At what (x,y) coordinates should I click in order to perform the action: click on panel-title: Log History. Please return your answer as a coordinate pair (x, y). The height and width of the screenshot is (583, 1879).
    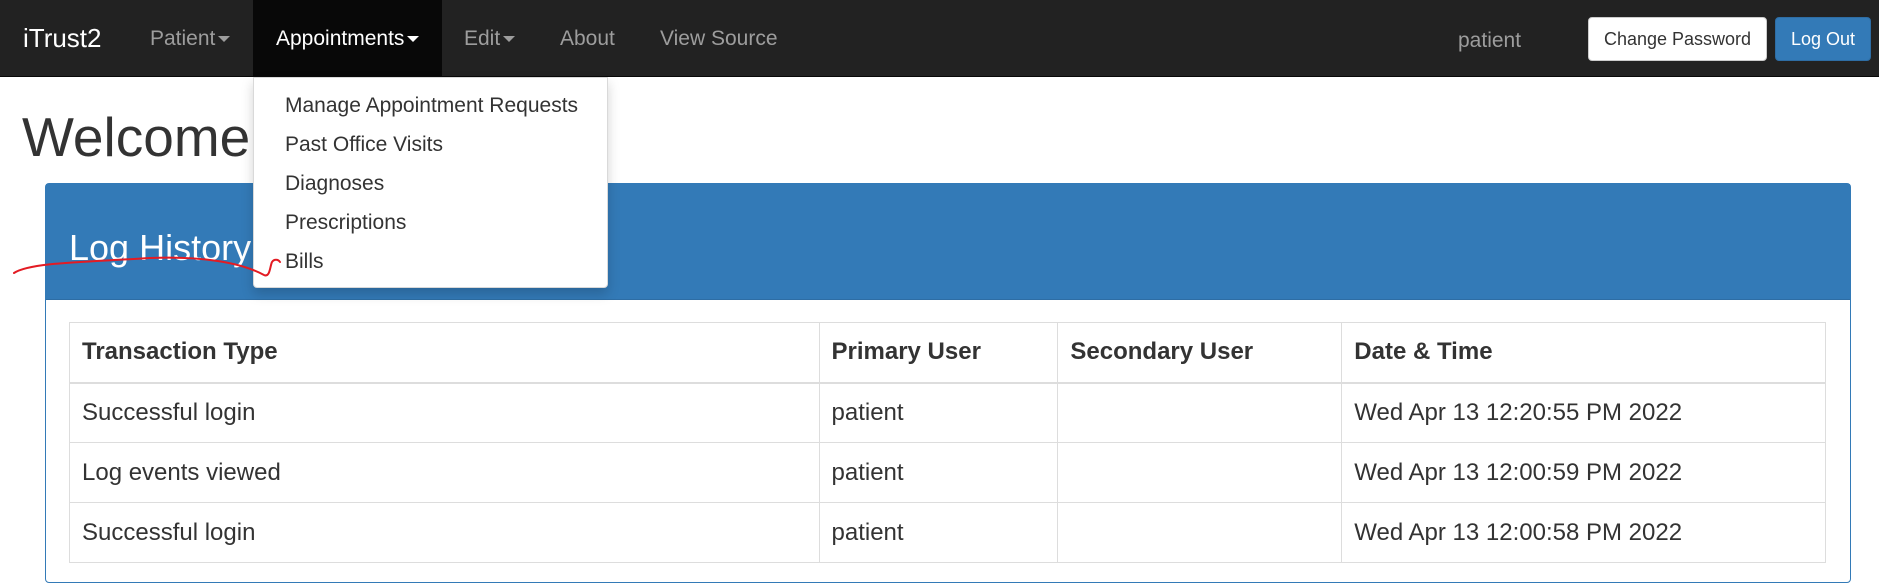
    Looking at the image, I should click on (160, 247).